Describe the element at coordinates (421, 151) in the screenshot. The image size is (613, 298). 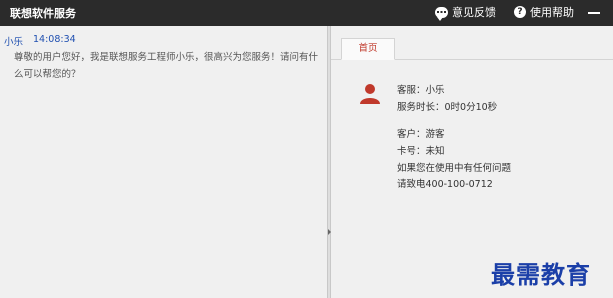
I see `card-number: 卡号：未知` at that location.